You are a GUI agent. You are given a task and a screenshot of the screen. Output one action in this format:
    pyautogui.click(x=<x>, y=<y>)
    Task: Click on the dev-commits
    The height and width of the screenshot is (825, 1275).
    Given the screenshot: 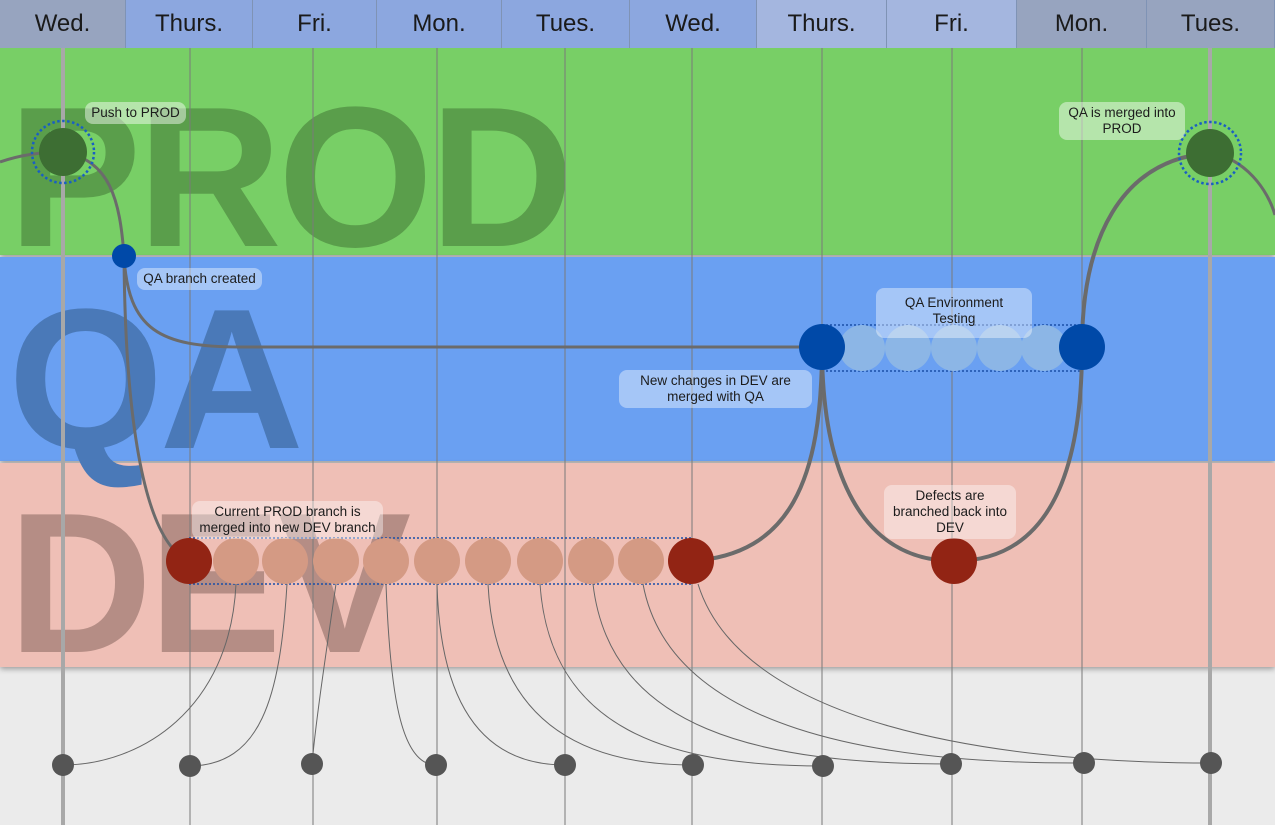 What is the action you would take?
    pyautogui.click(x=438, y=561)
    